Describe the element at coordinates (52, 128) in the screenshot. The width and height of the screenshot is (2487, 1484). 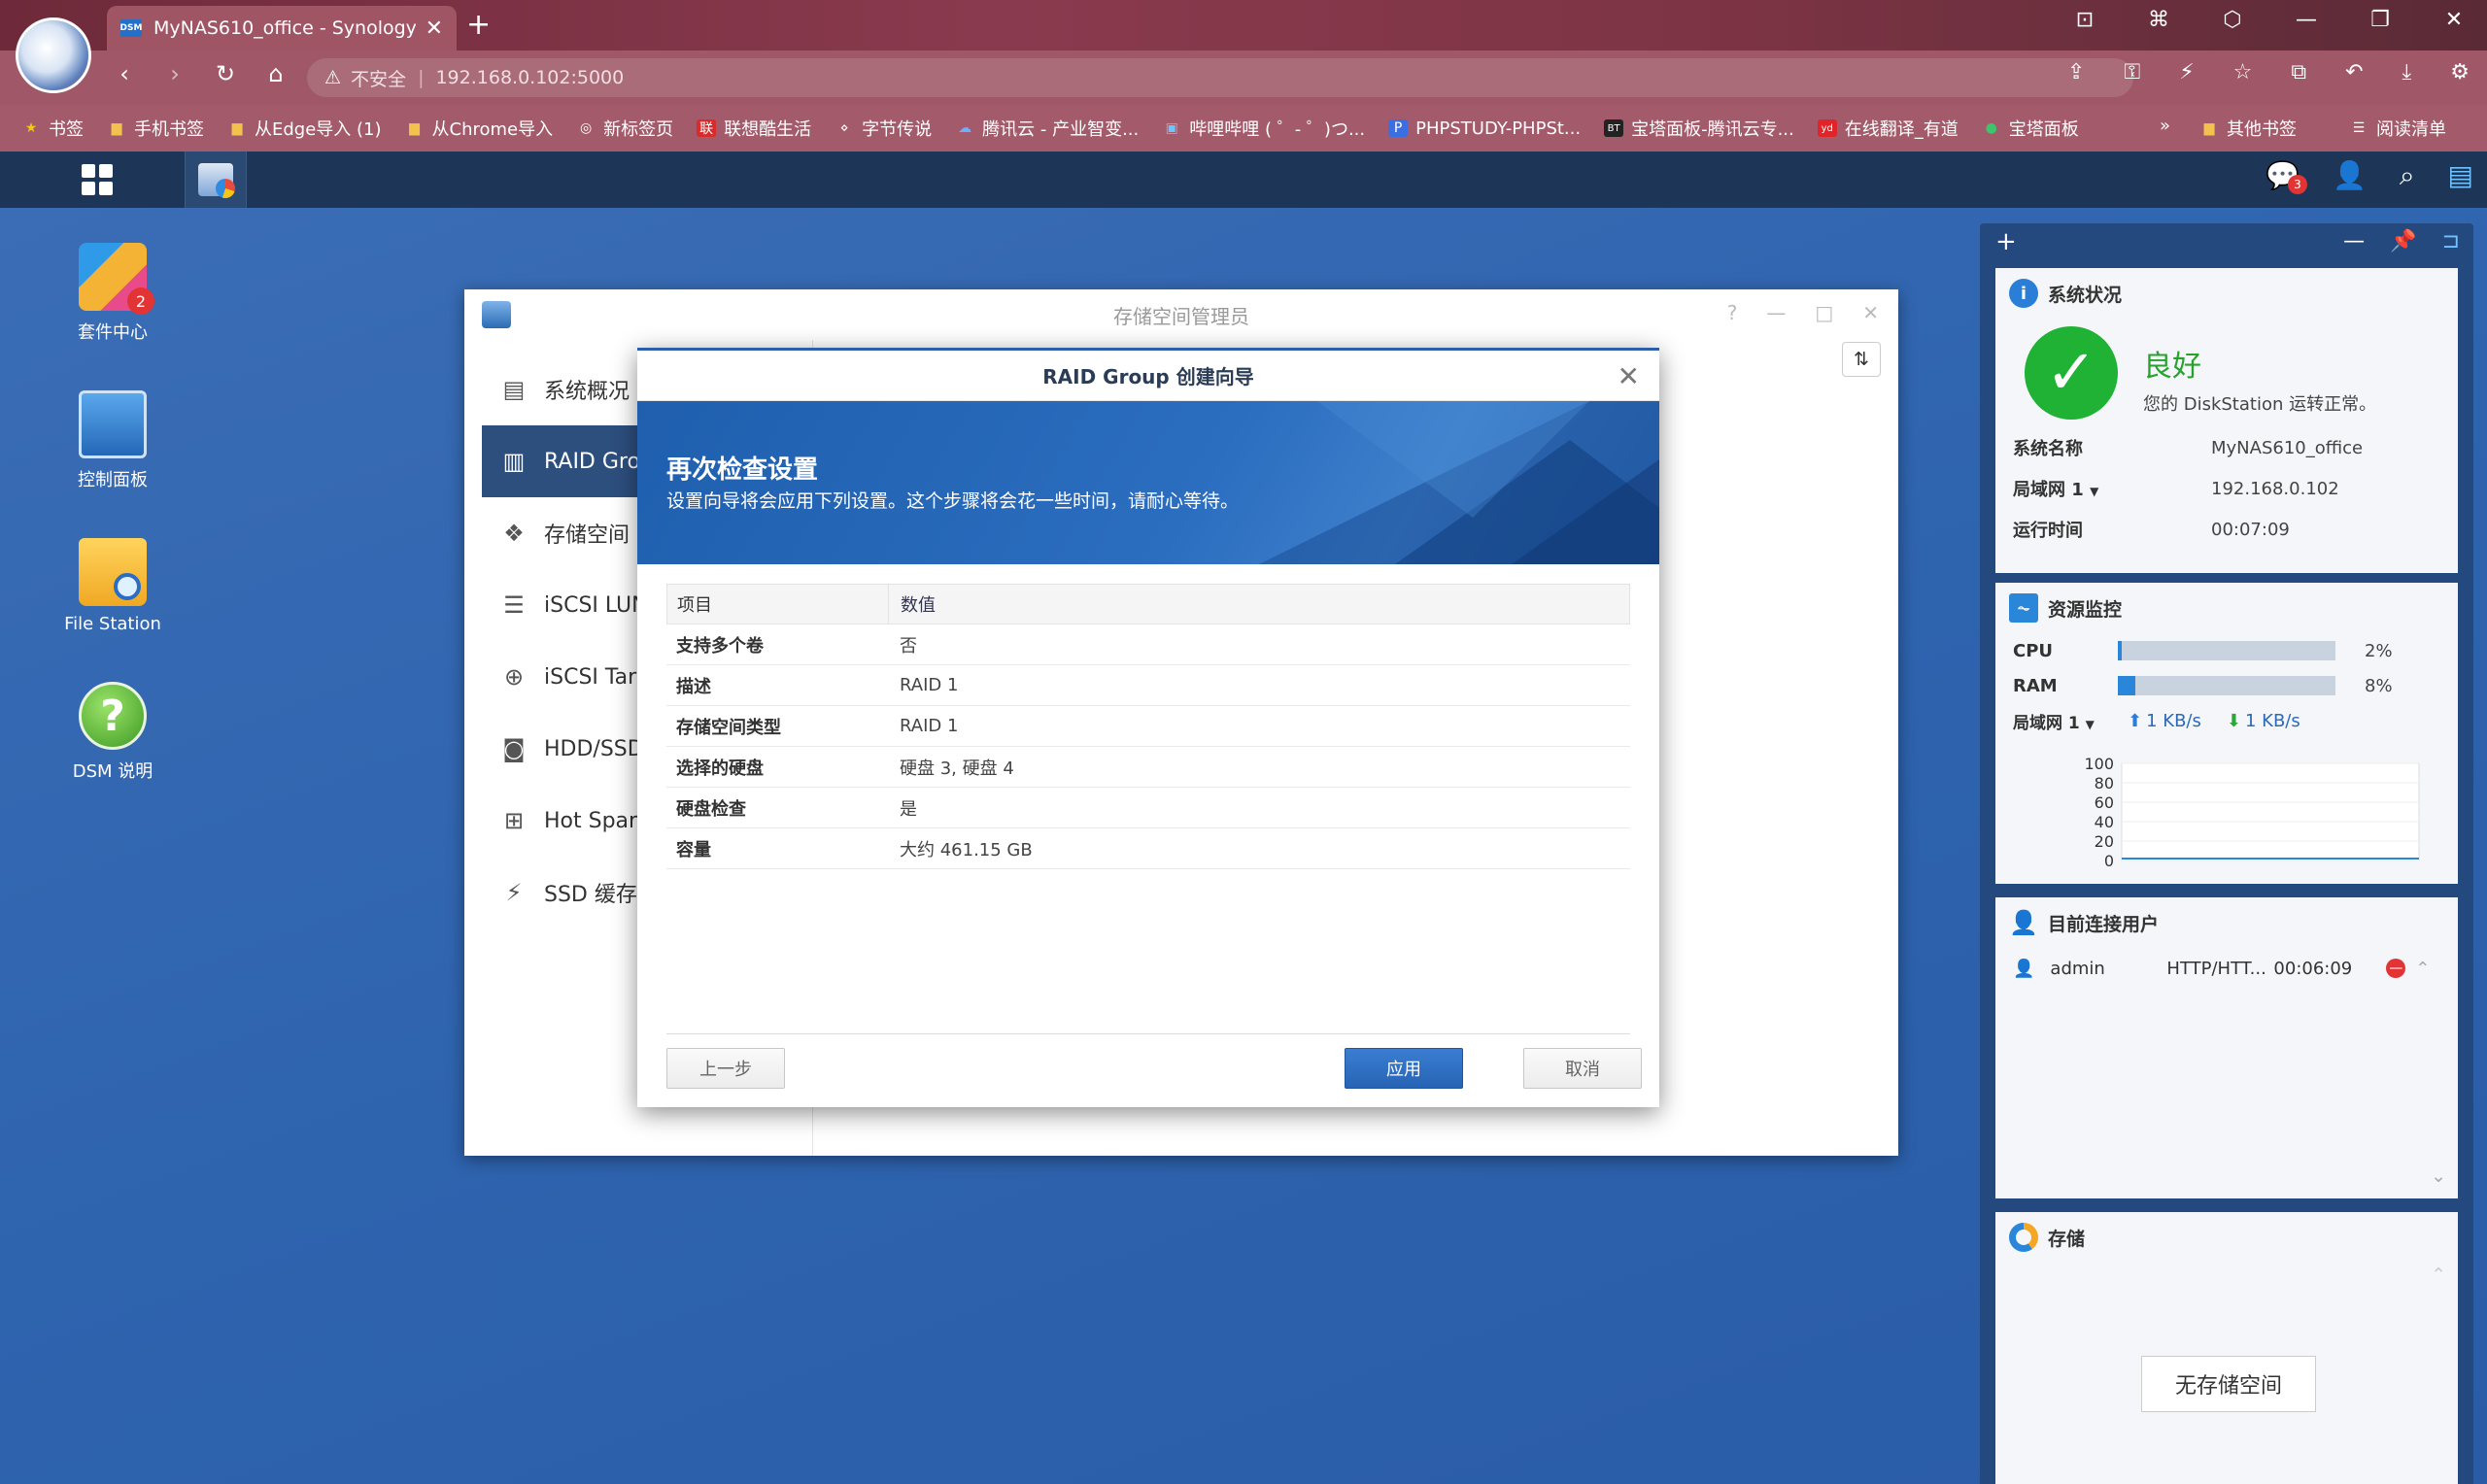
I see `bookmark-item: ★ 书签` at that location.